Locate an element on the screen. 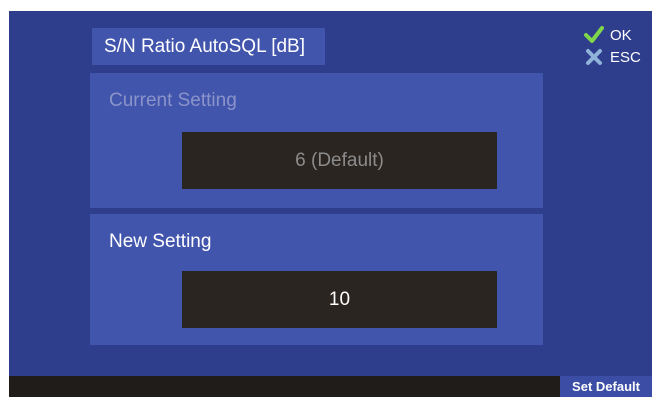 The height and width of the screenshot is (397, 652). set-default-label: Set Default is located at coordinates (606, 386).